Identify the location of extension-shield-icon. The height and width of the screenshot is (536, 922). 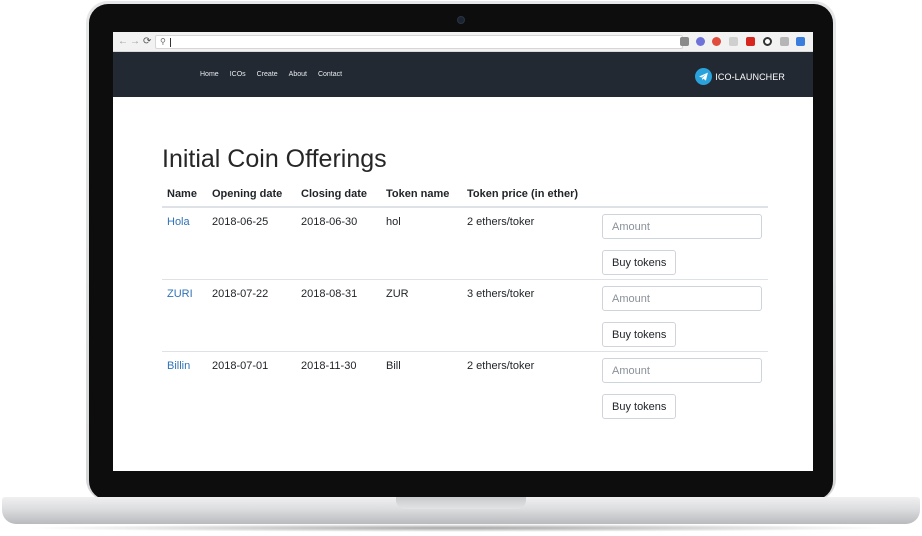
(800, 41).